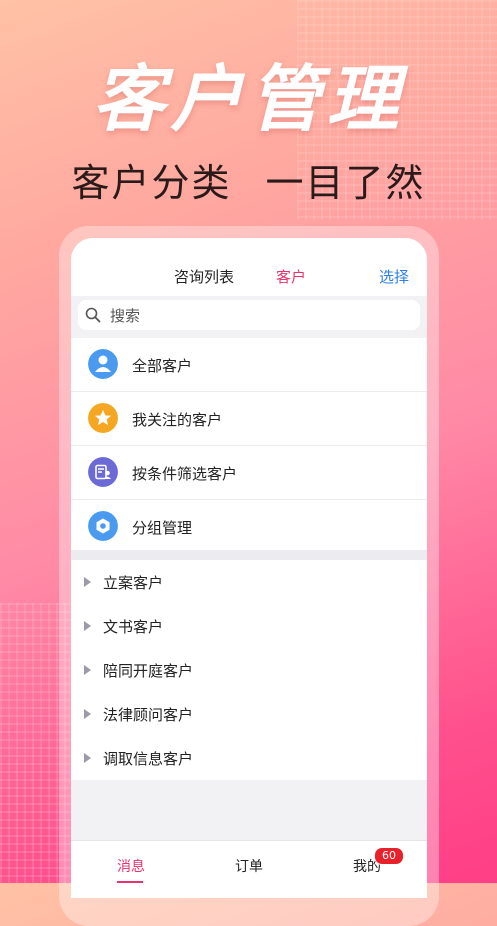 This screenshot has width=497, height=926. What do you see at coordinates (177, 420) in the screenshot?
I see `menu-item-label: 我关注的客户` at bounding box center [177, 420].